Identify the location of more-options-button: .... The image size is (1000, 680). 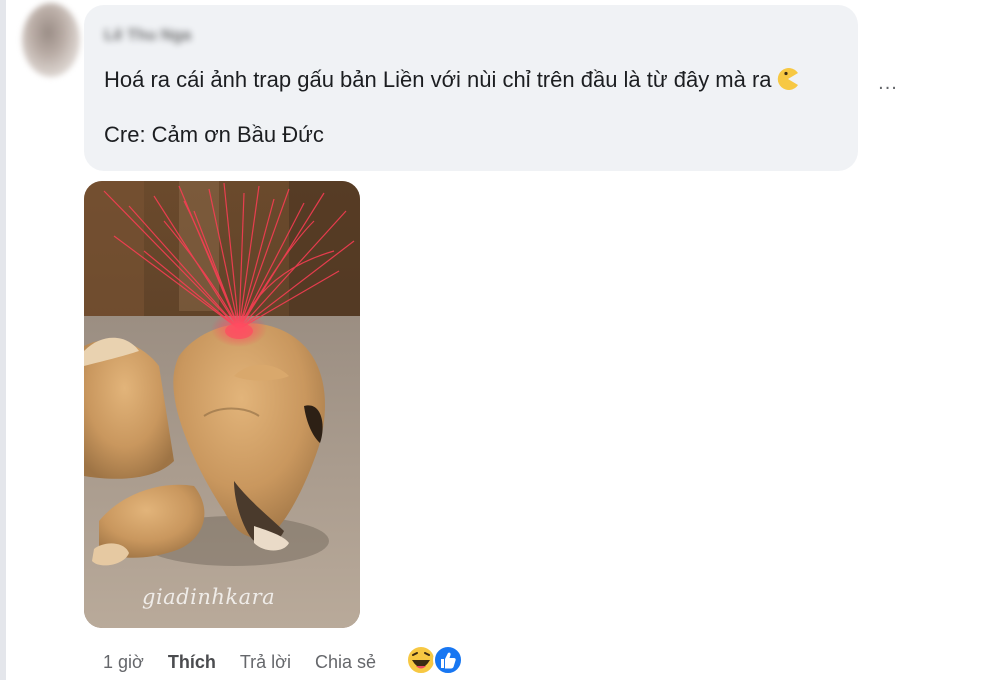
(888, 85).